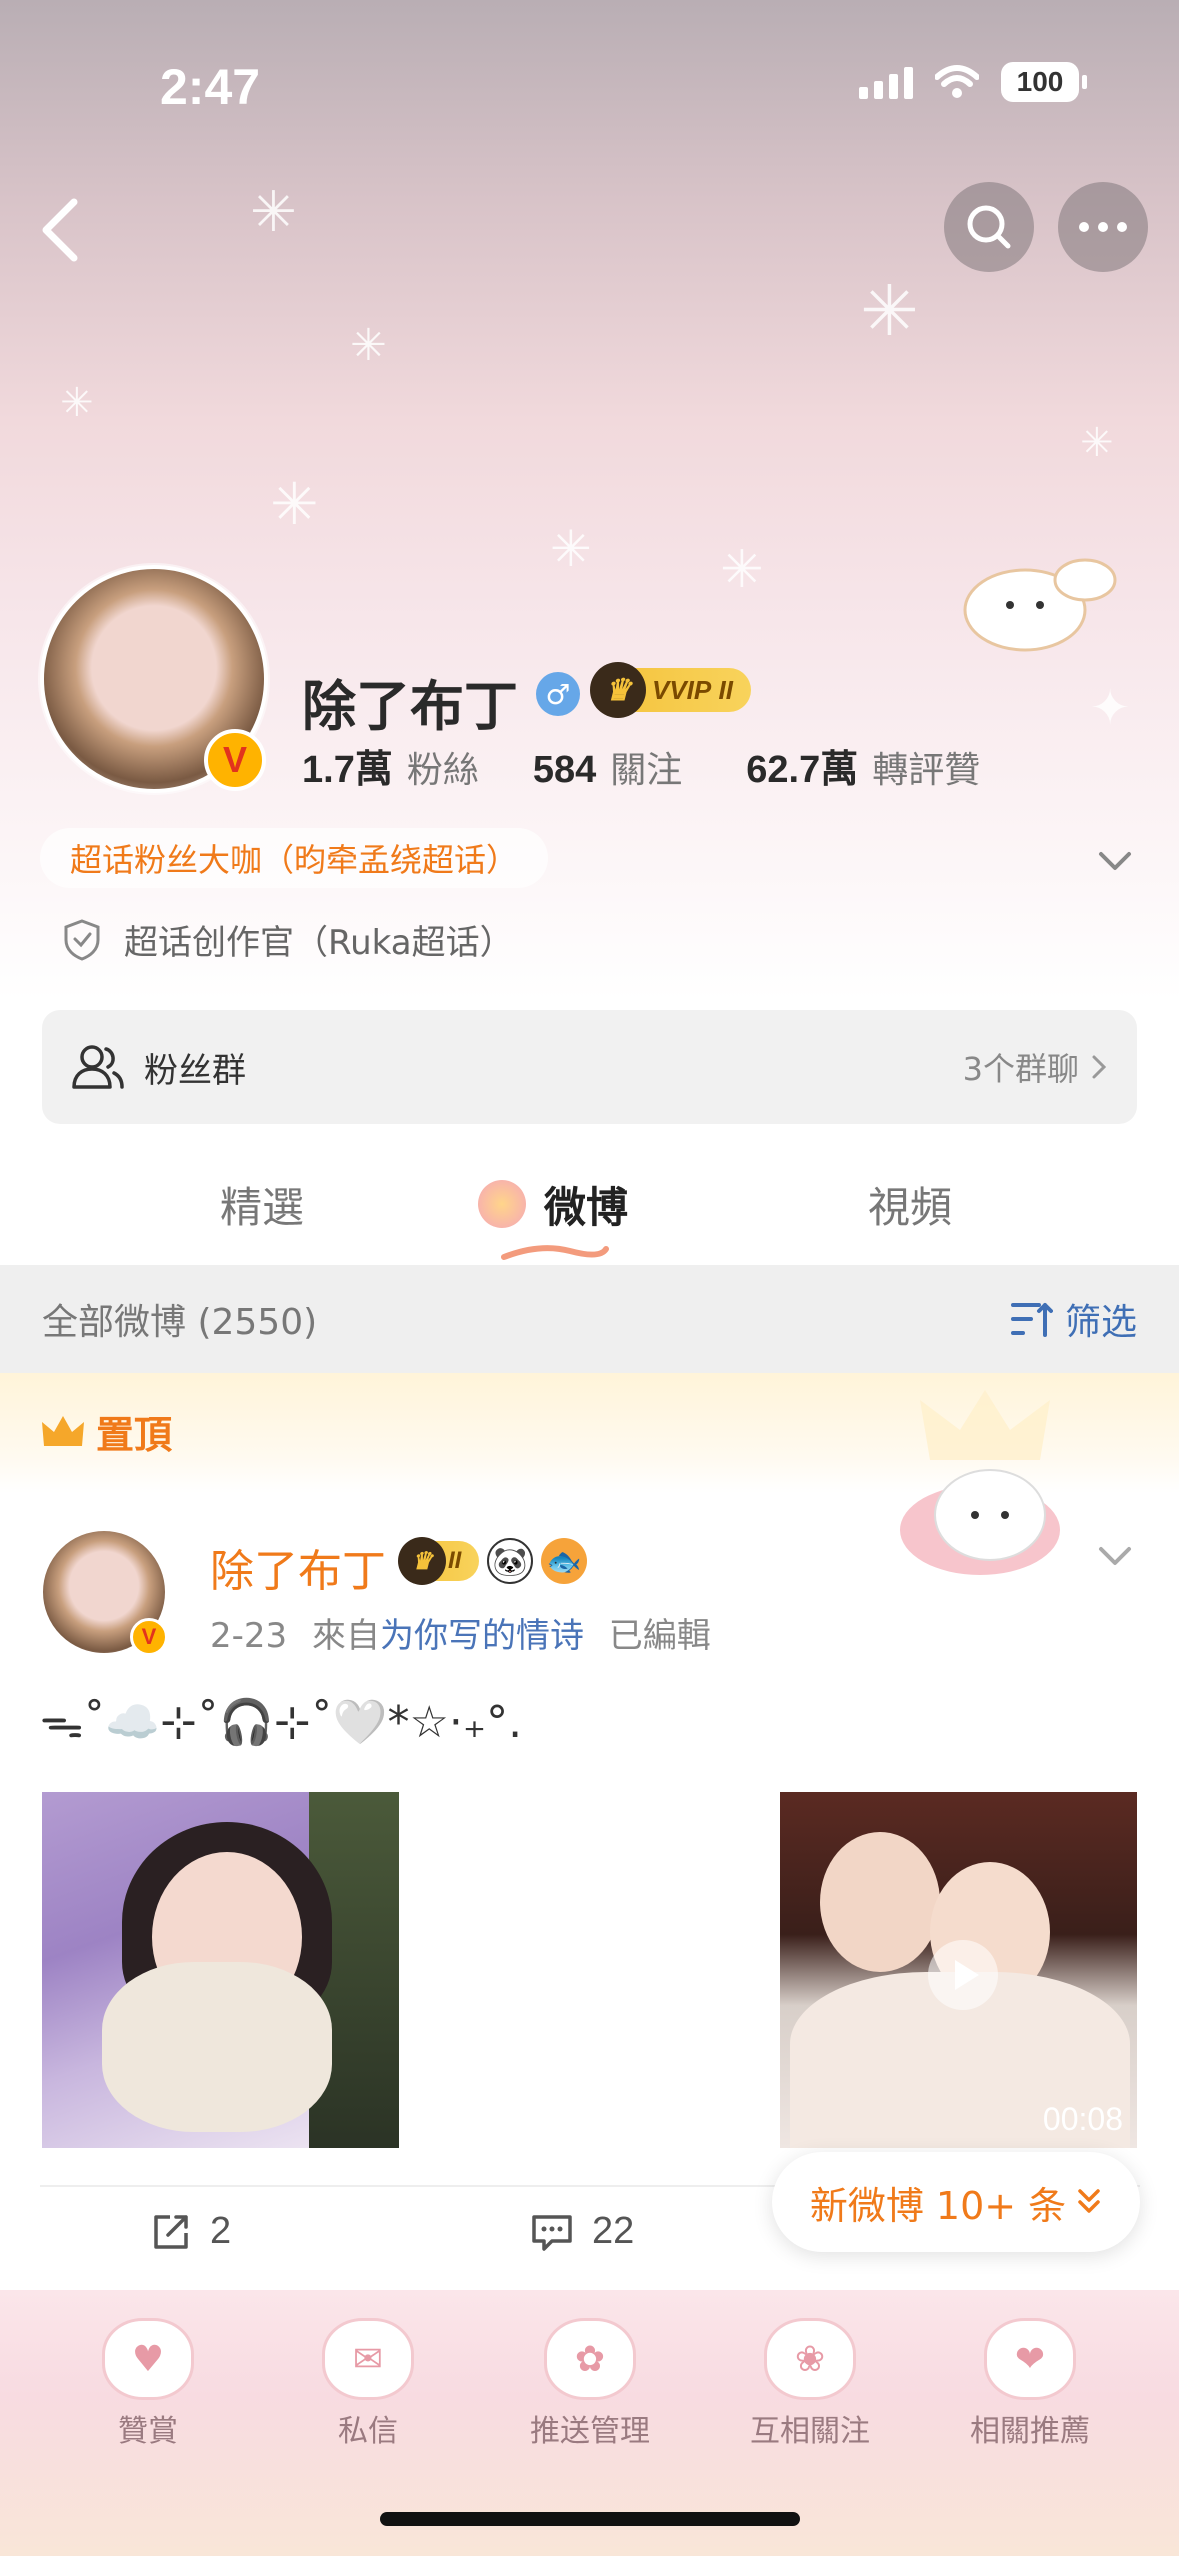 This screenshot has width=1179, height=2556. What do you see at coordinates (963, 1975) in the screenshot?
I see `play-icon` at bounding box center [963, 1975].